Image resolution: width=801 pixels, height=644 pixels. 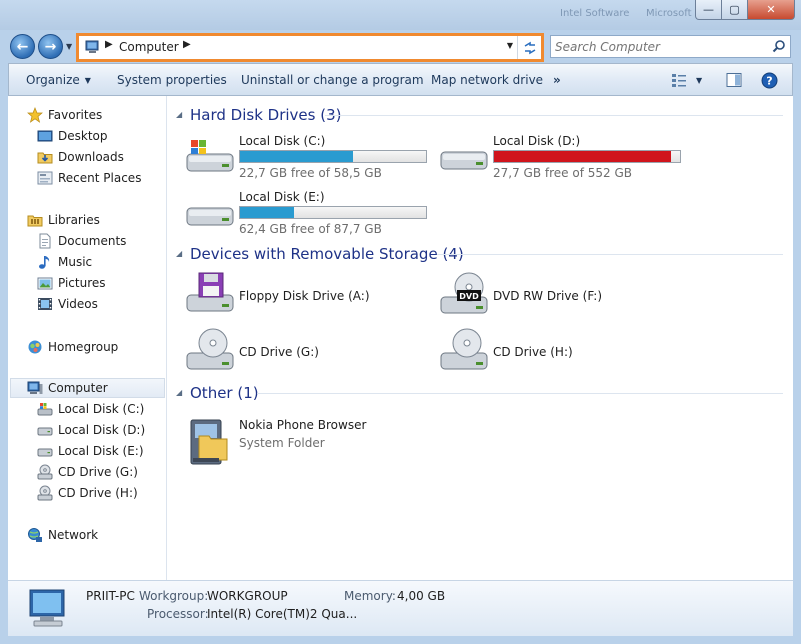 What do you see at coordinates (53, 80) in the screenshot?
I see `organize-label: Organize` at bounding box center [53, 80].